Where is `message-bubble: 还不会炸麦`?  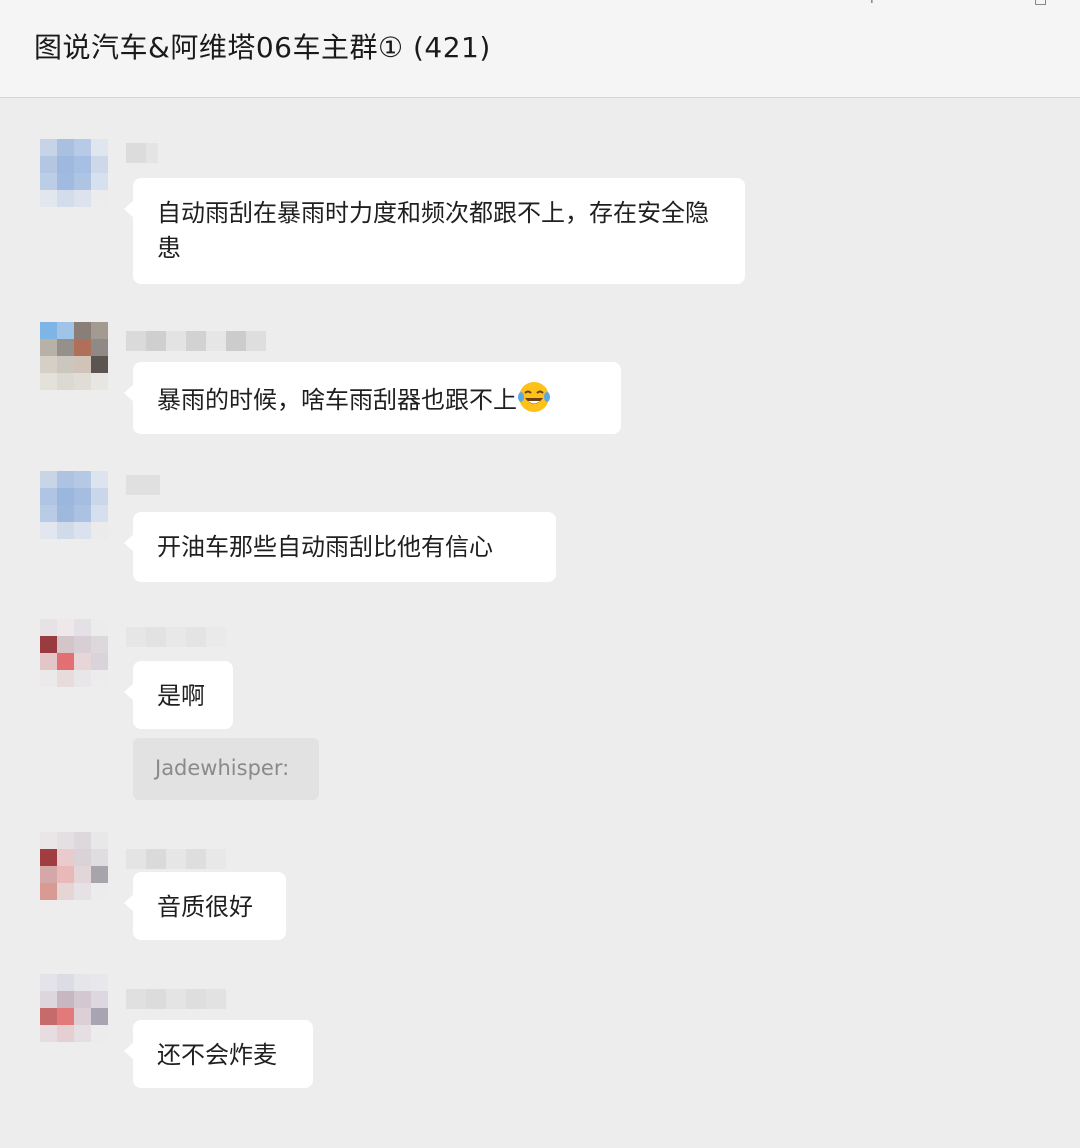 message-bubble: 还不会炸麦 is located at coordinates (218, 1054).